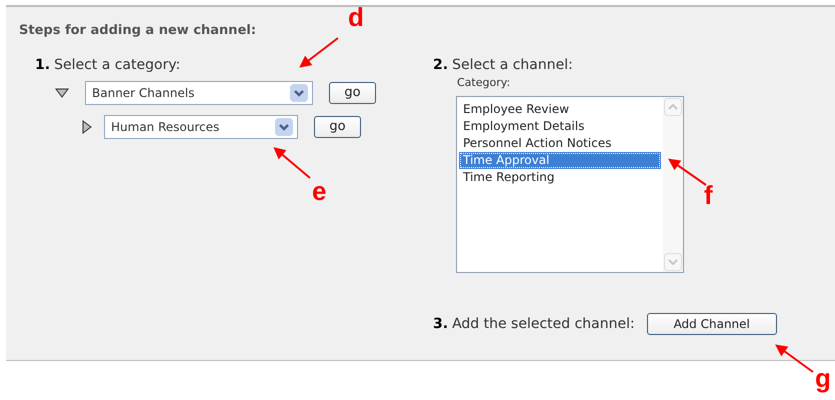 The width and height of the screenshot is (835, 400). Describe the element at coordinates (711, 324) in the screenshot. I see `add-channel-button: Add Channel` at that location.